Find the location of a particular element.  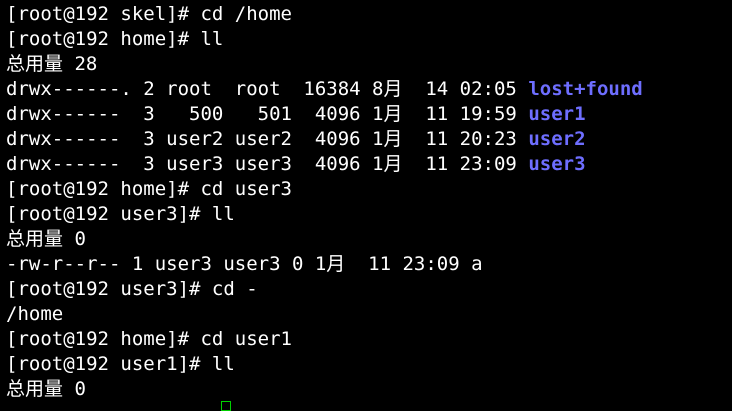

line-text: -rw-r--r-- 1 user3 user3 0 1月 11 23:09 a is located at coordinates (244, 264).